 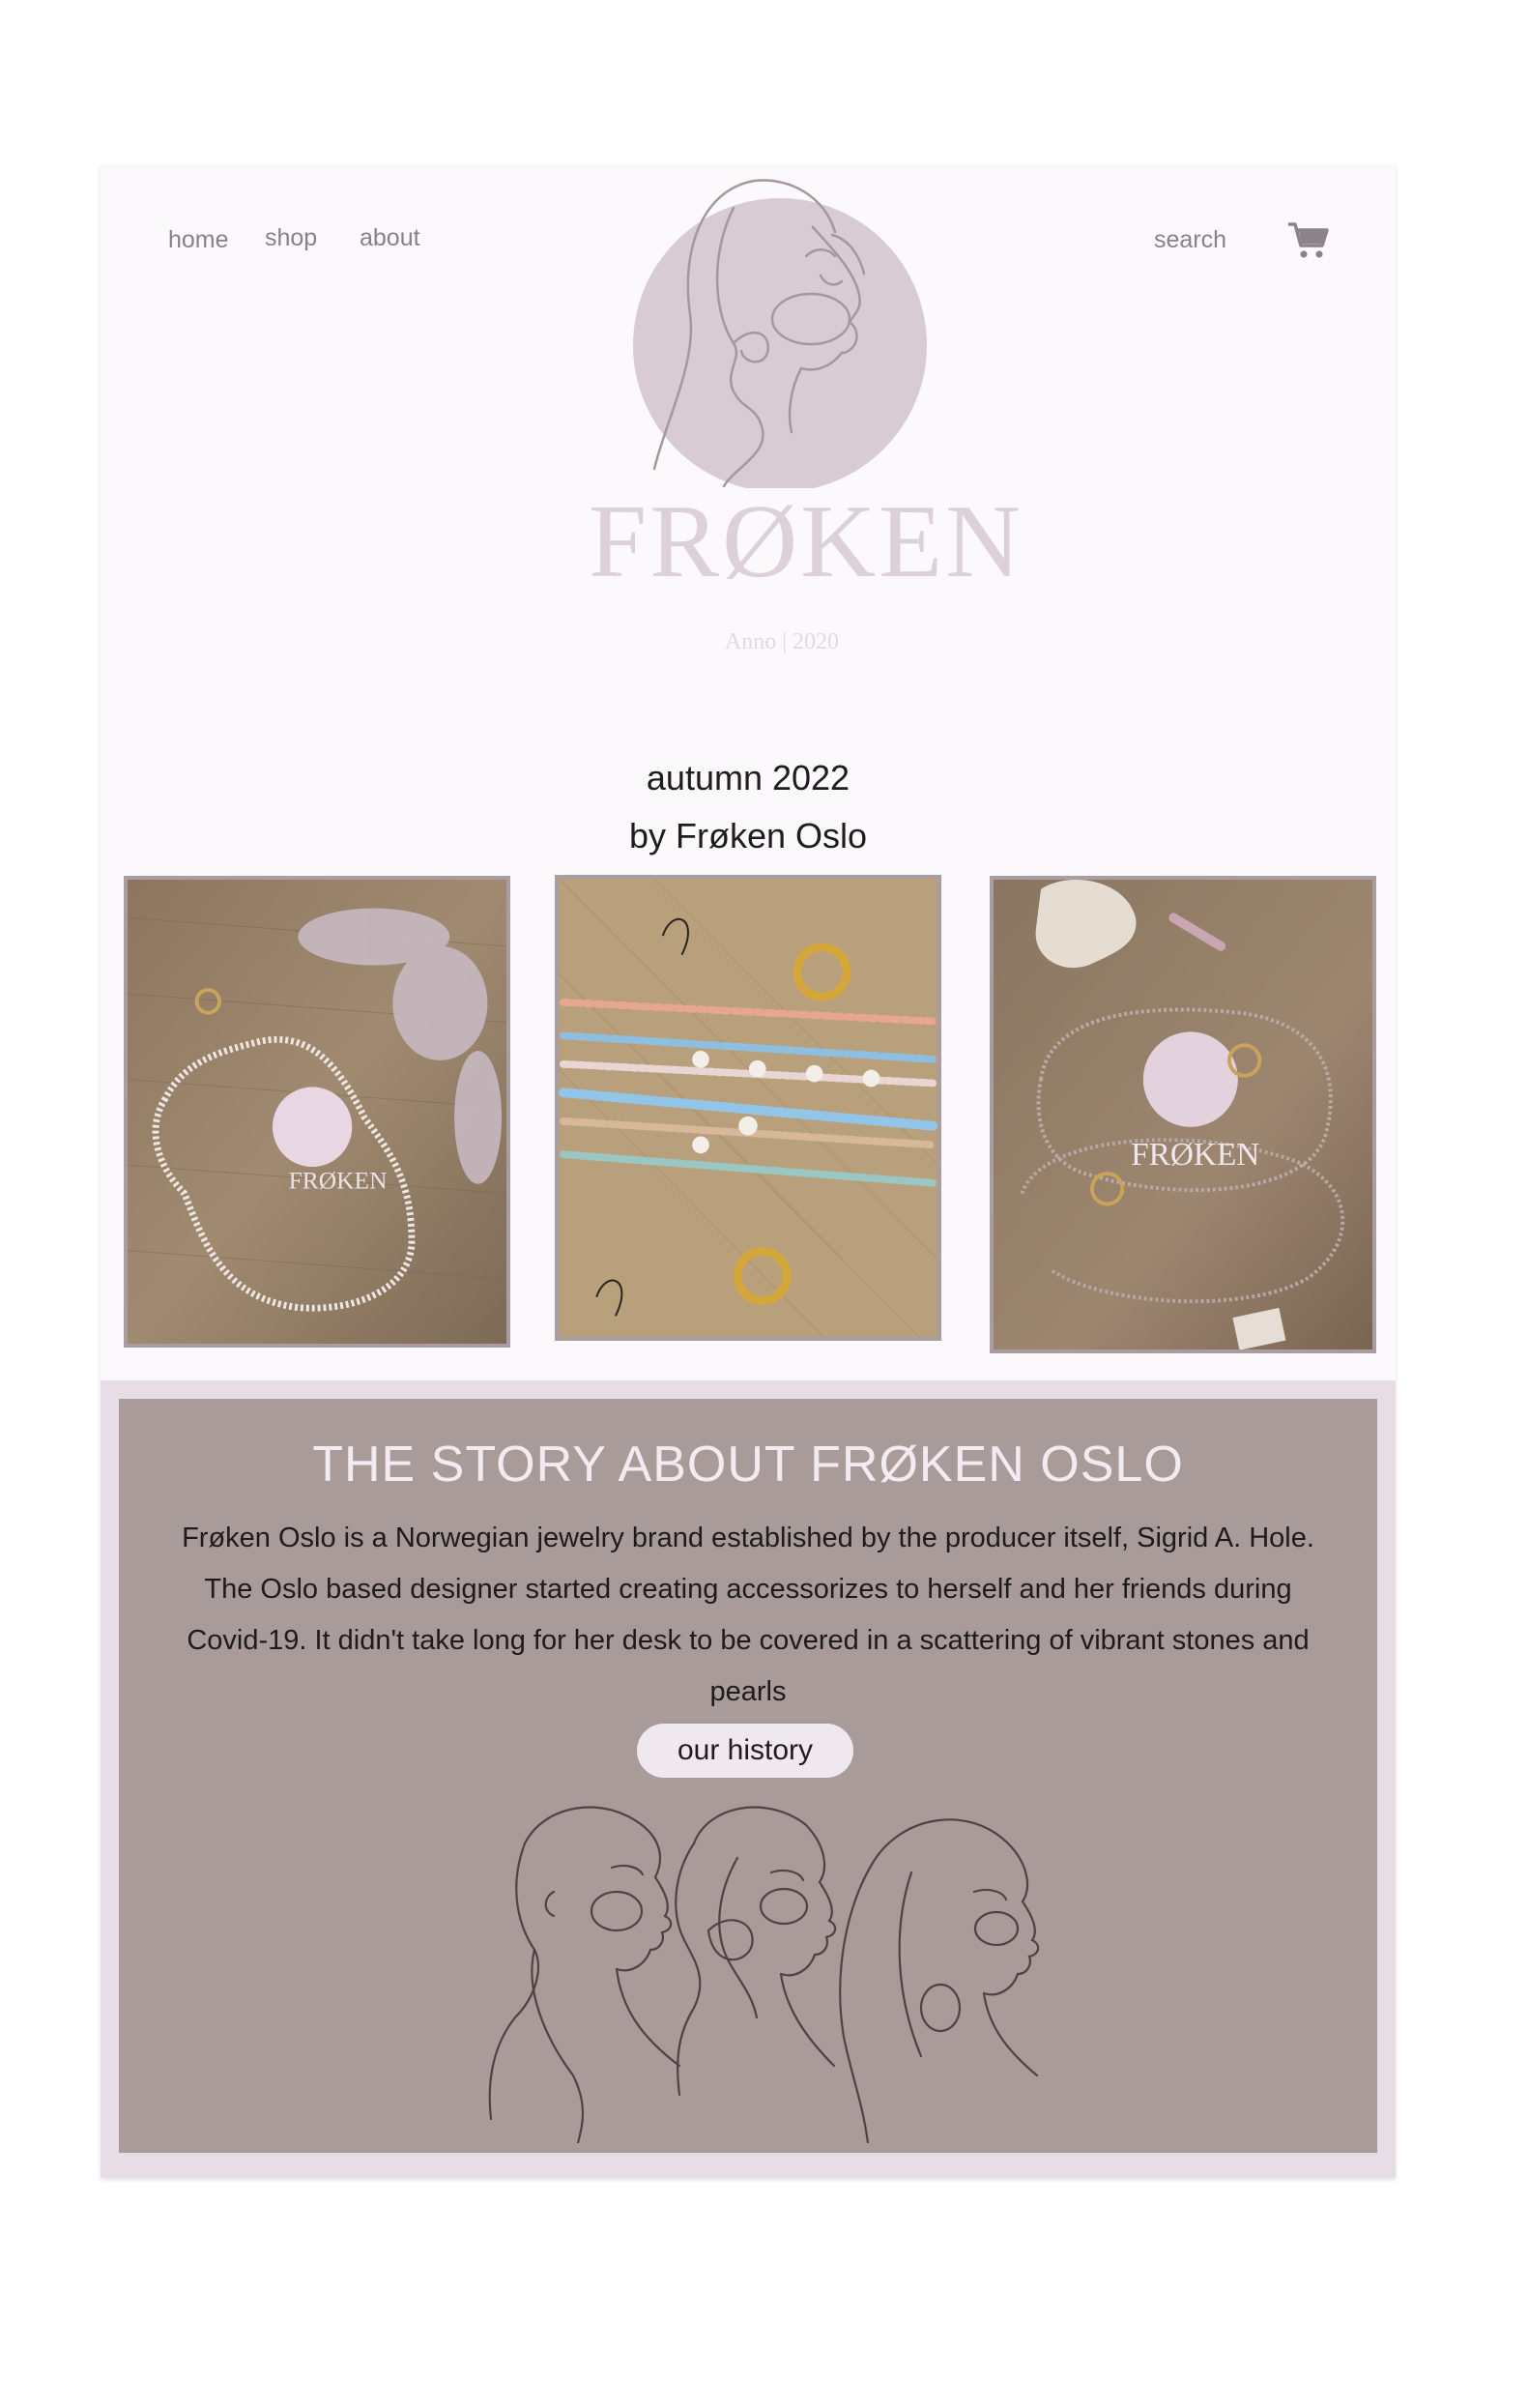 I want to click on shopping-cart-icon, so click(x=1307, y=239).